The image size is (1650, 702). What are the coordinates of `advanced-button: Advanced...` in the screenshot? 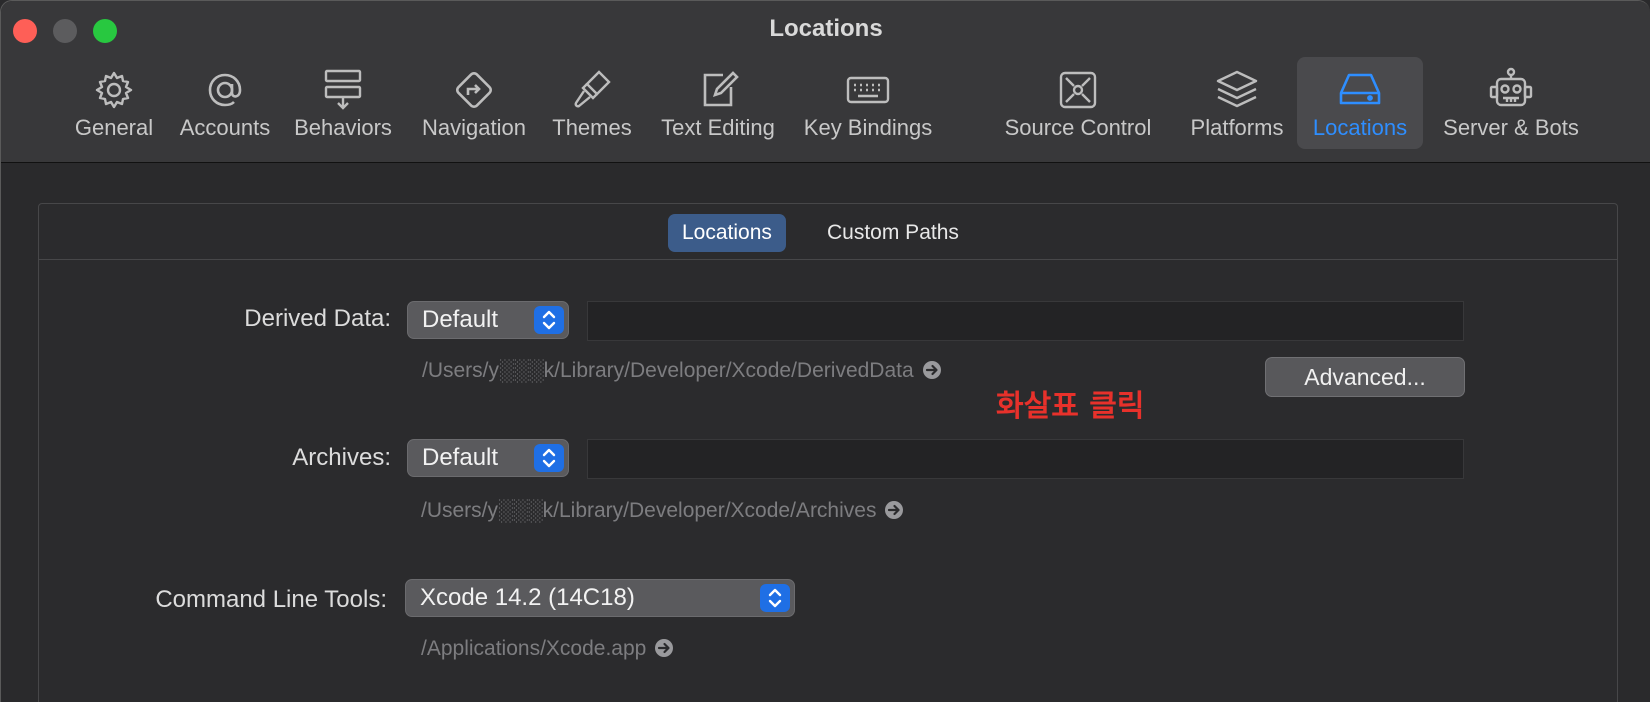 It's located at (1365, 377).